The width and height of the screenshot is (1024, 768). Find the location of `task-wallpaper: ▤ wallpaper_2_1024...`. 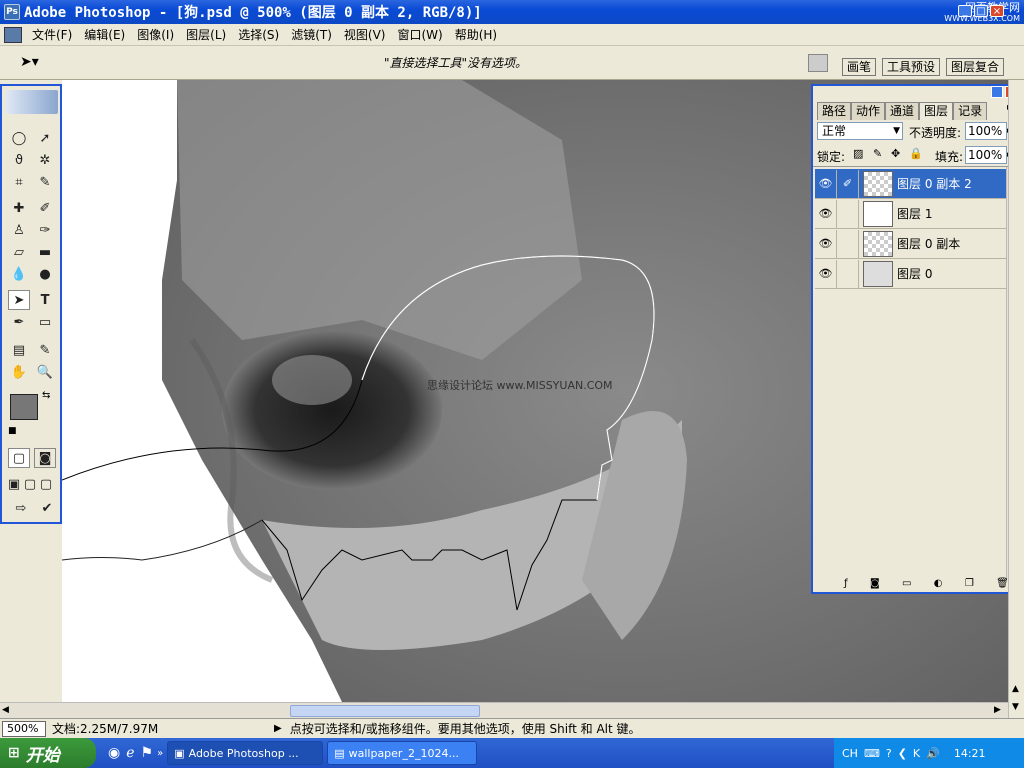

task-wallpaper: ▤ wallpaper_2_1024... is located at coordinates (402, 753).